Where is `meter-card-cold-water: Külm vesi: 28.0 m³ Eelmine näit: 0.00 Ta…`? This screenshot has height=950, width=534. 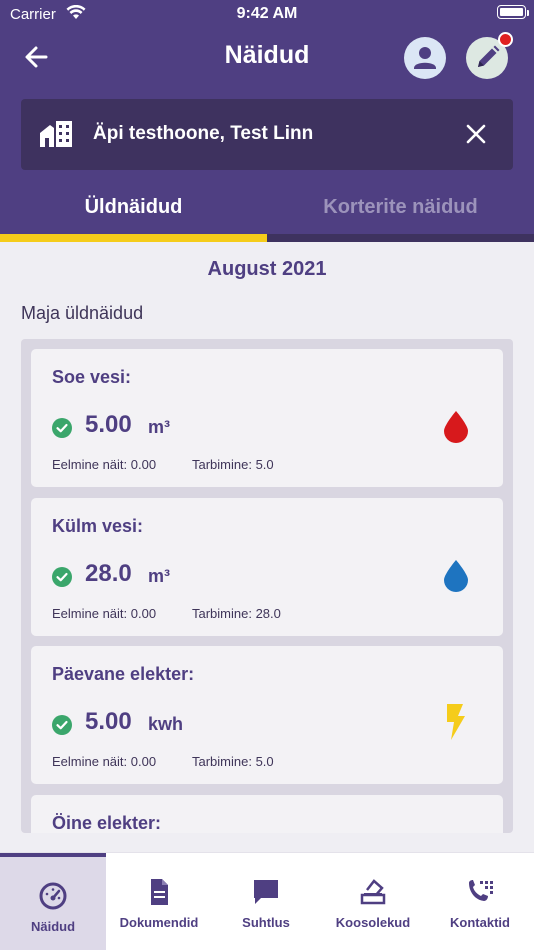 meter-card-cold-water: Külm vesi: 28.0 m³ Eelmine näit: 0.00 Ta… is located at coordinates (267, 567).